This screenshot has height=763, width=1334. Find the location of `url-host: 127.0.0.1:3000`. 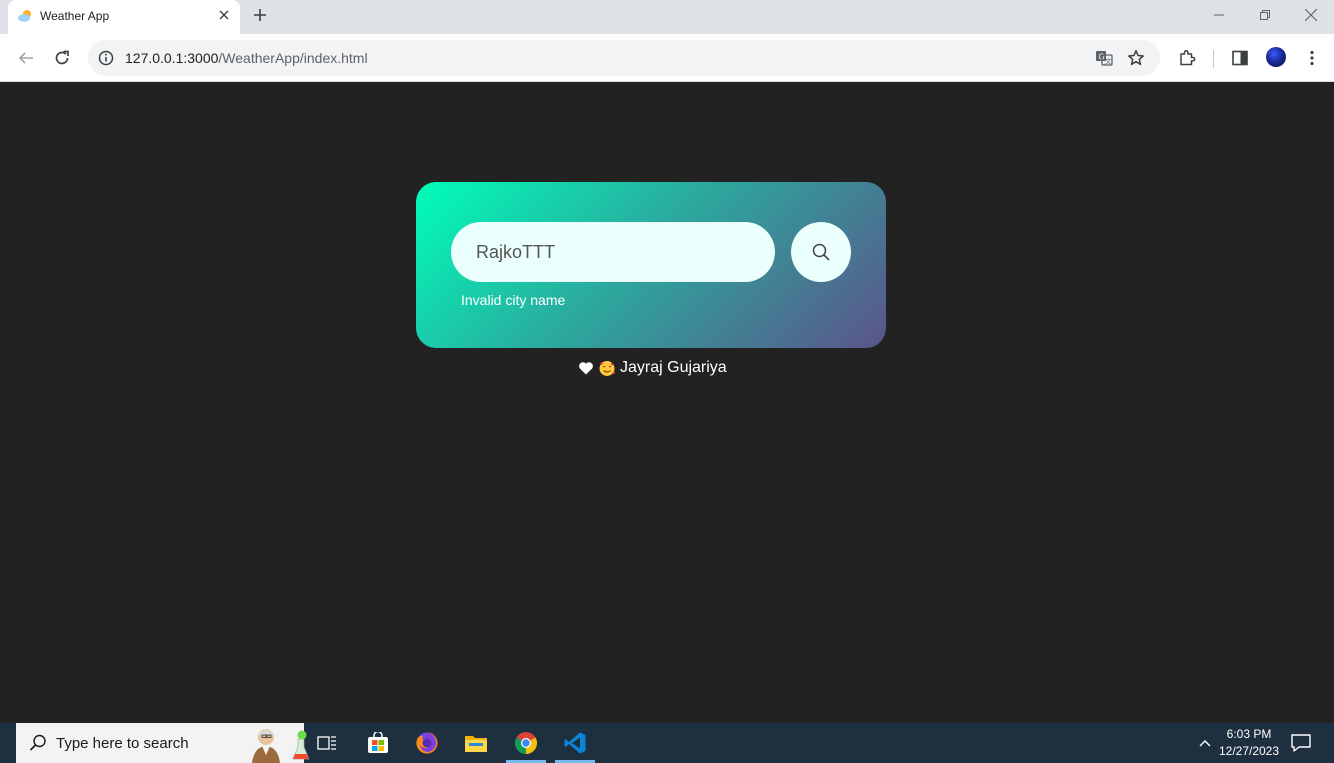

url-host: 127.0.0.1:3000 is located at coordinates (172, 58).